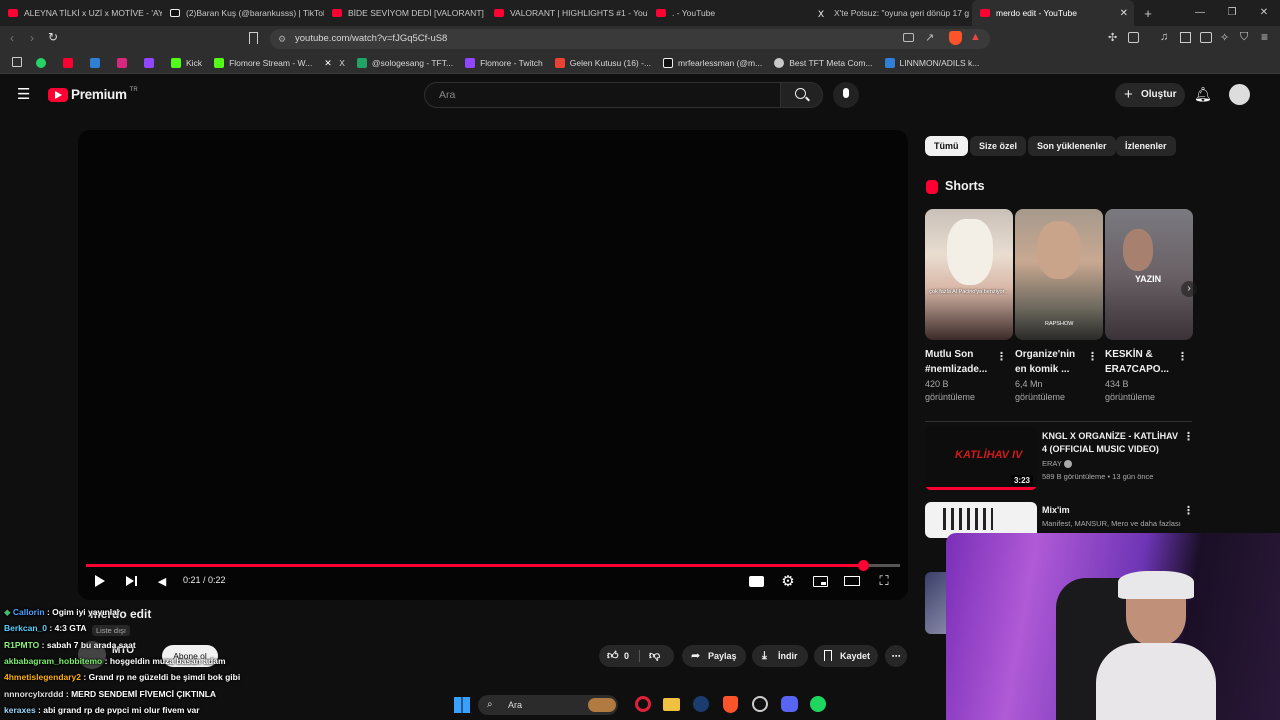  Describe the element at coordinates (730, 704) in the screenshot. I see `brave-icon` at that location.